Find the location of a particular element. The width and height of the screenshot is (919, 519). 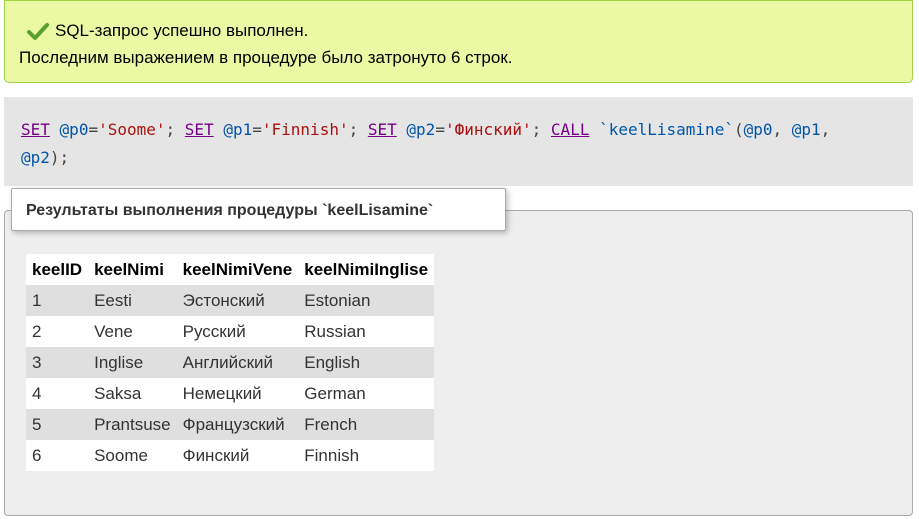

table-cell: 6 is located at coordinates (57, 455).